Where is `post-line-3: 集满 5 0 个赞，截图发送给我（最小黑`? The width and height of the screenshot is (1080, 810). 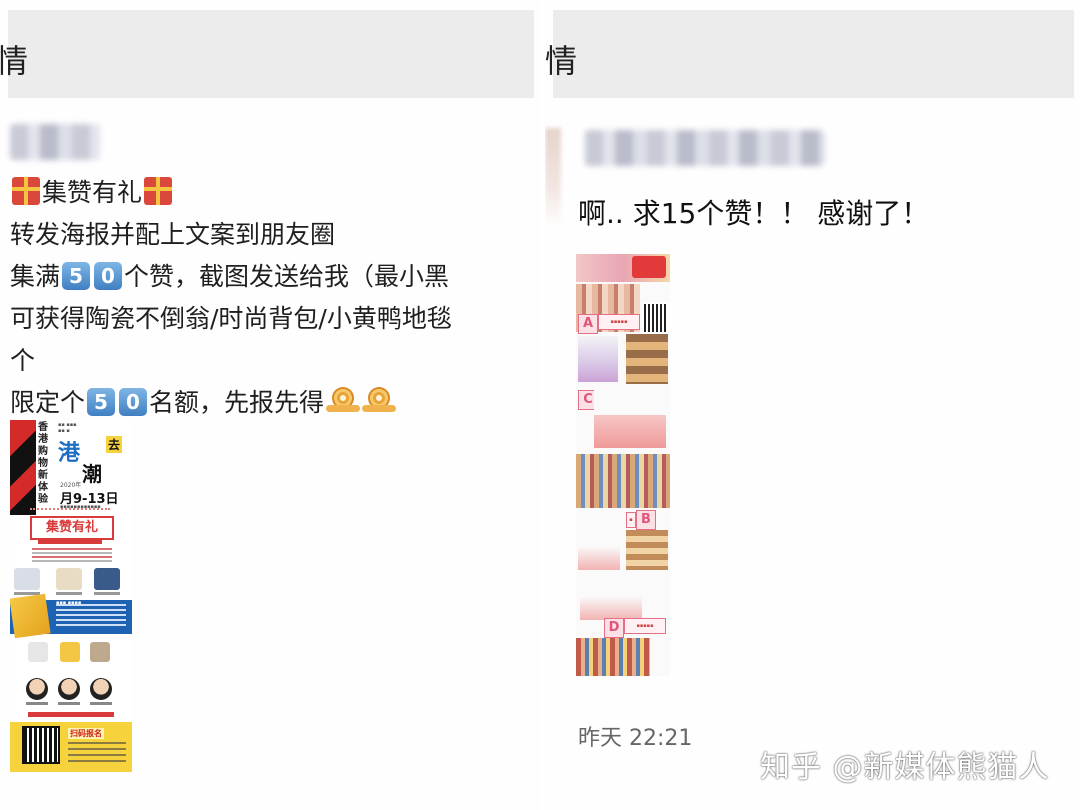
post-line-3: 集满 5 0 个赞，截图发送给我（最小黑 is located at coordinates (275, 277).